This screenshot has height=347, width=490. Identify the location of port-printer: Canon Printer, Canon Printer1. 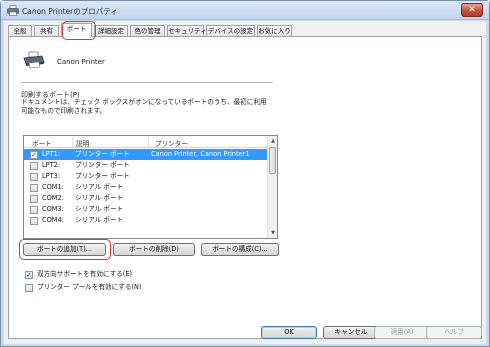
(201, 154).